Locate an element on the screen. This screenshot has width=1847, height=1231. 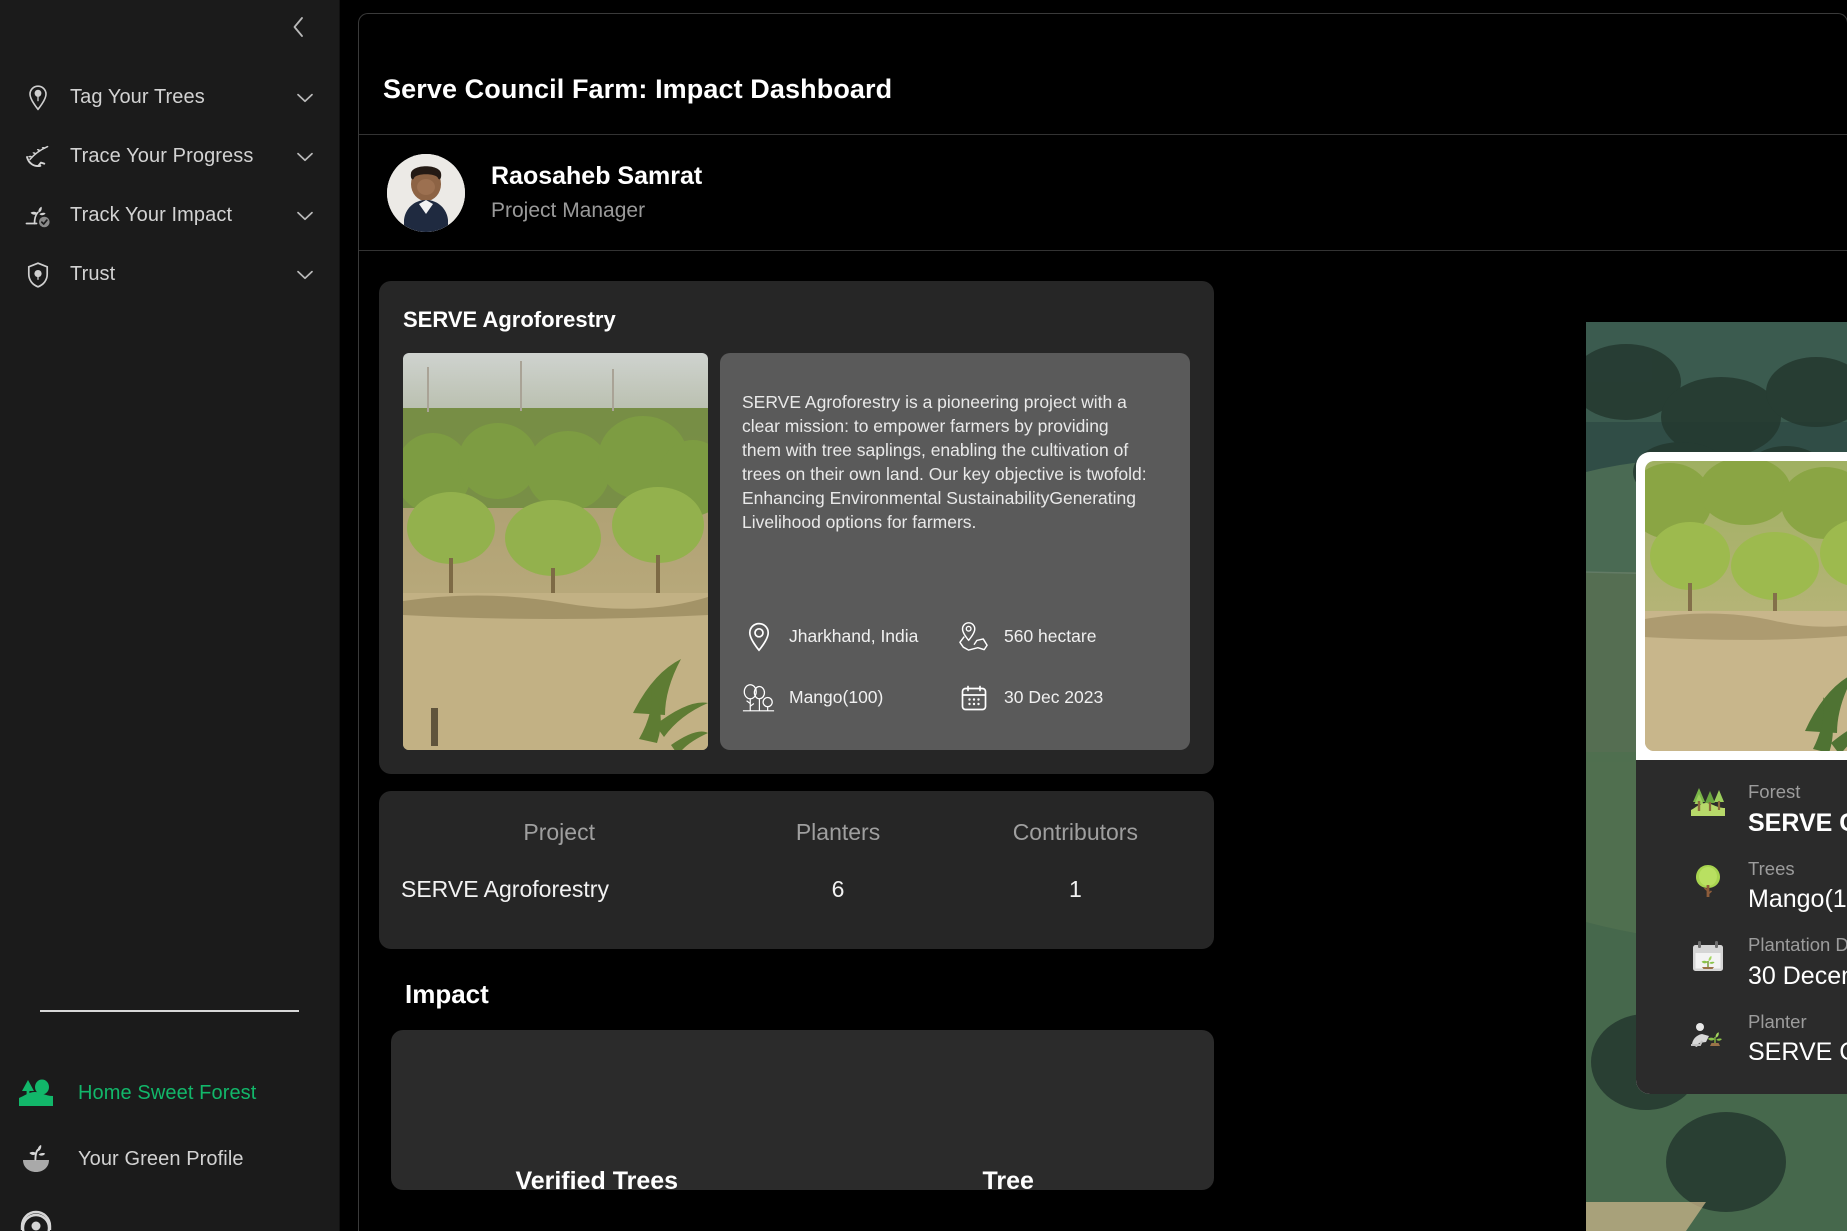
sidebar-item-home-sweet-forest: Home Sweet Forest is located at coordinates (169, 1093).